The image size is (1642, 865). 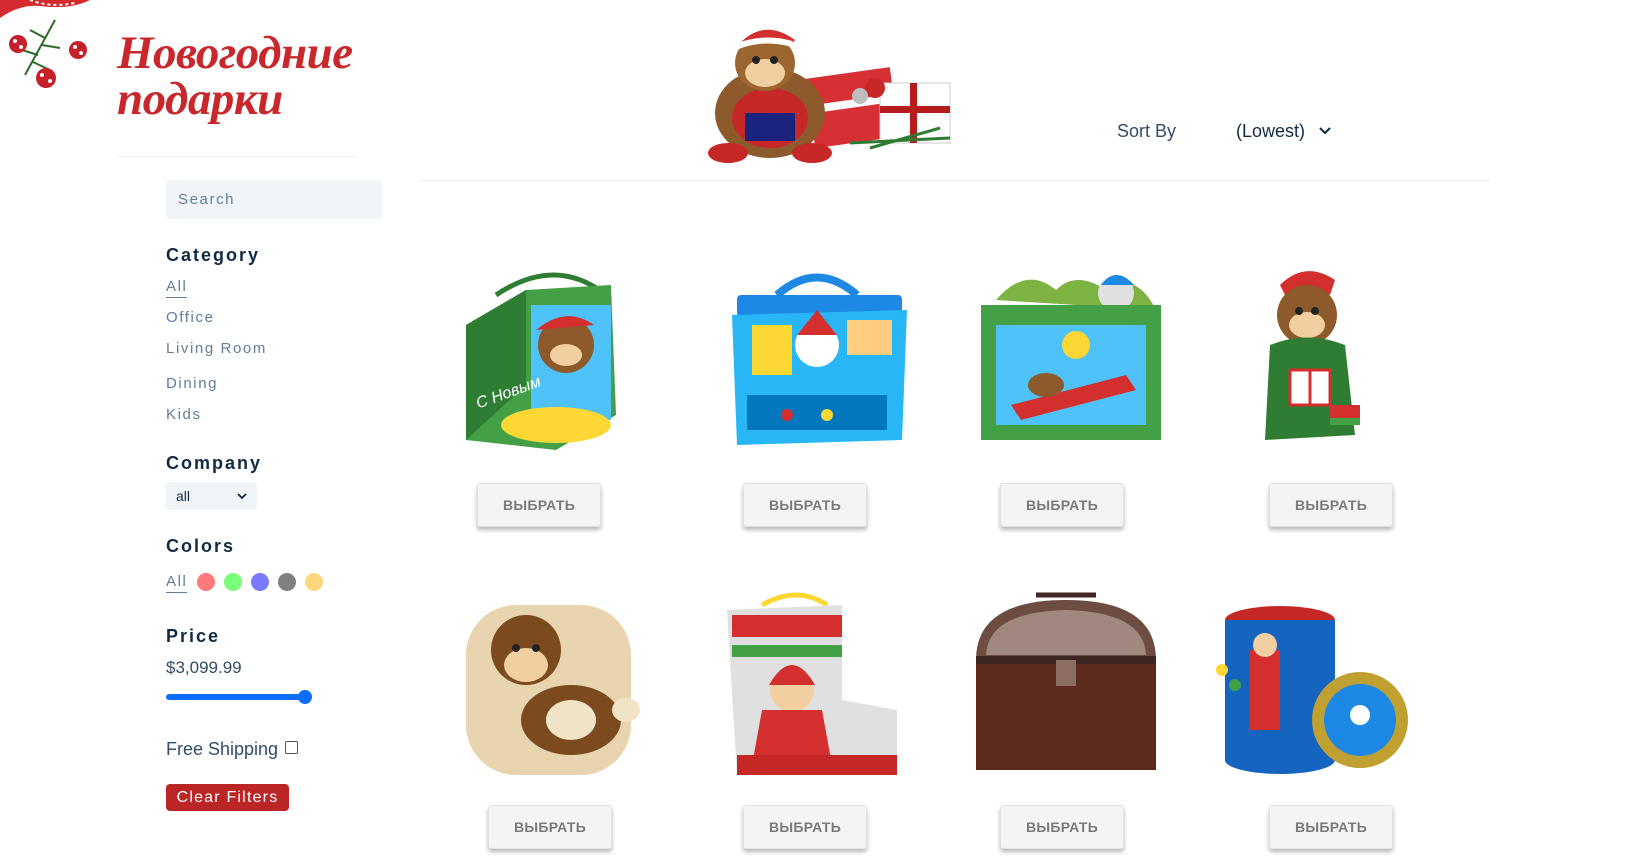 What do you see at coordinates (206, 582) in the screenshot?
I see `color-swatch-red` at bounding box center [206, 582].